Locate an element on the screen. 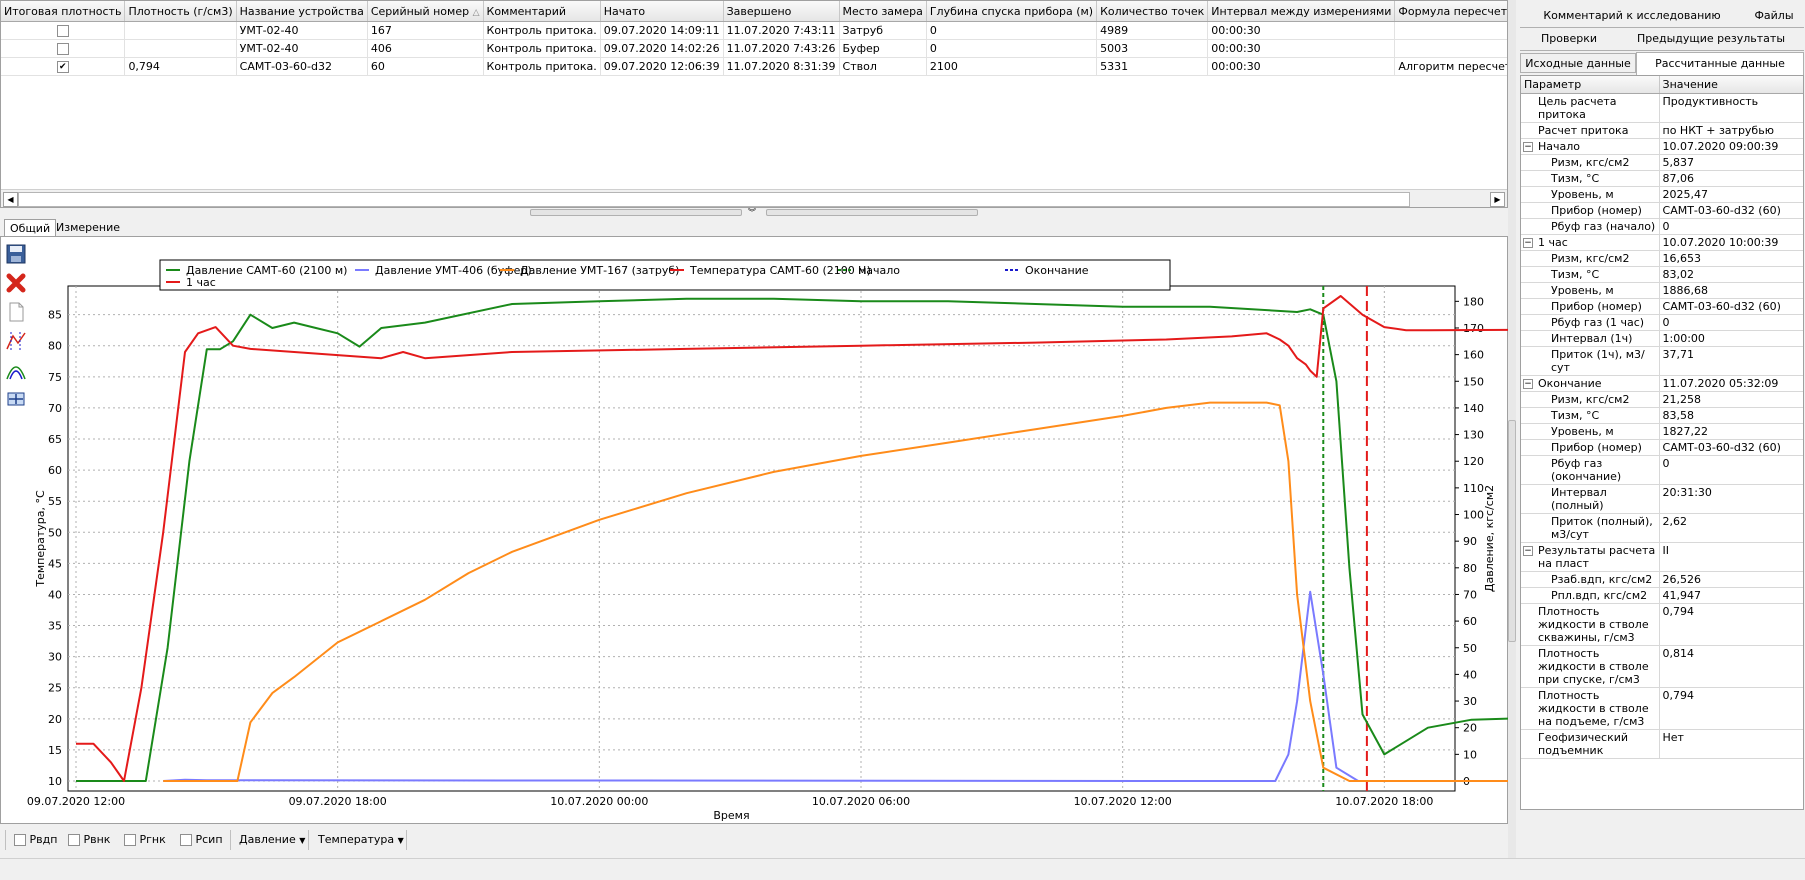  tab-source-data: Исходные данные is located at coordinates (1578, 63).